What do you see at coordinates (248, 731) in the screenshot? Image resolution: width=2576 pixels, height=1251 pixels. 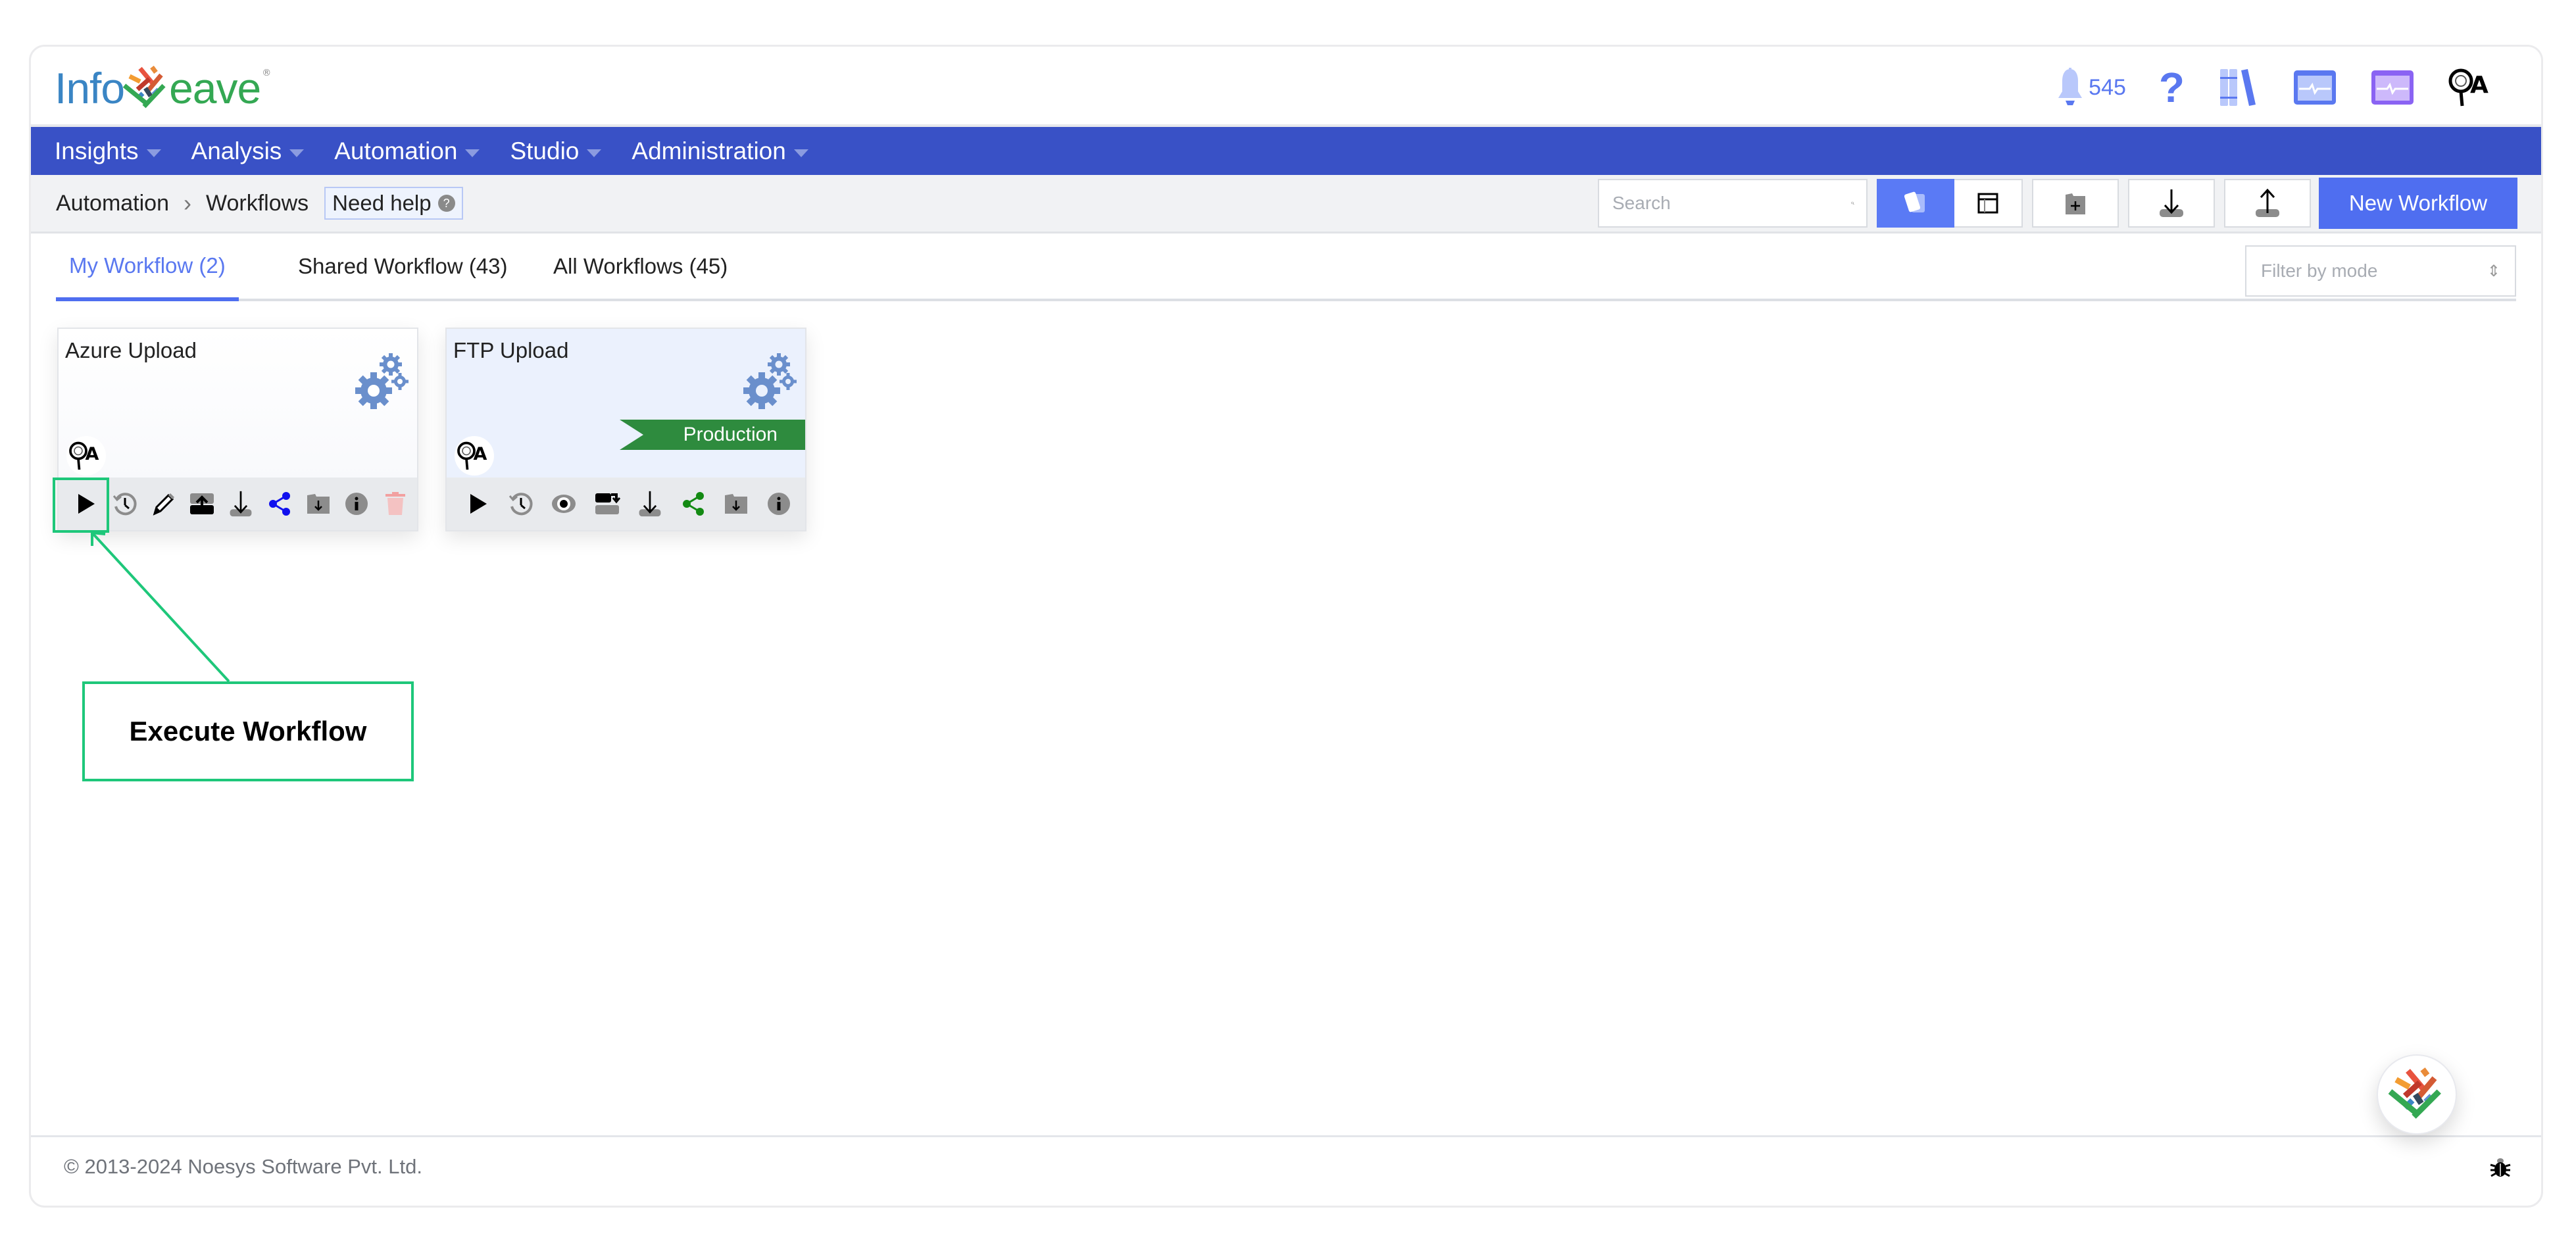 I see `annotation-label: Execute Workflow` at bounding box center [248, 731].